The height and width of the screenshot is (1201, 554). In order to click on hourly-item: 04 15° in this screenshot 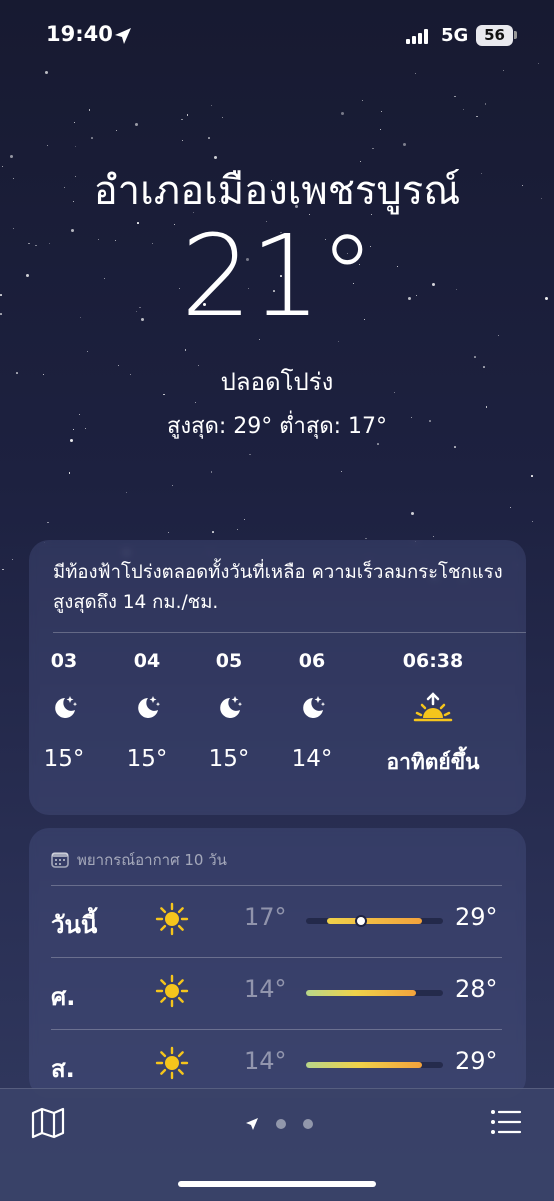, I will do `click(147, 711)`.